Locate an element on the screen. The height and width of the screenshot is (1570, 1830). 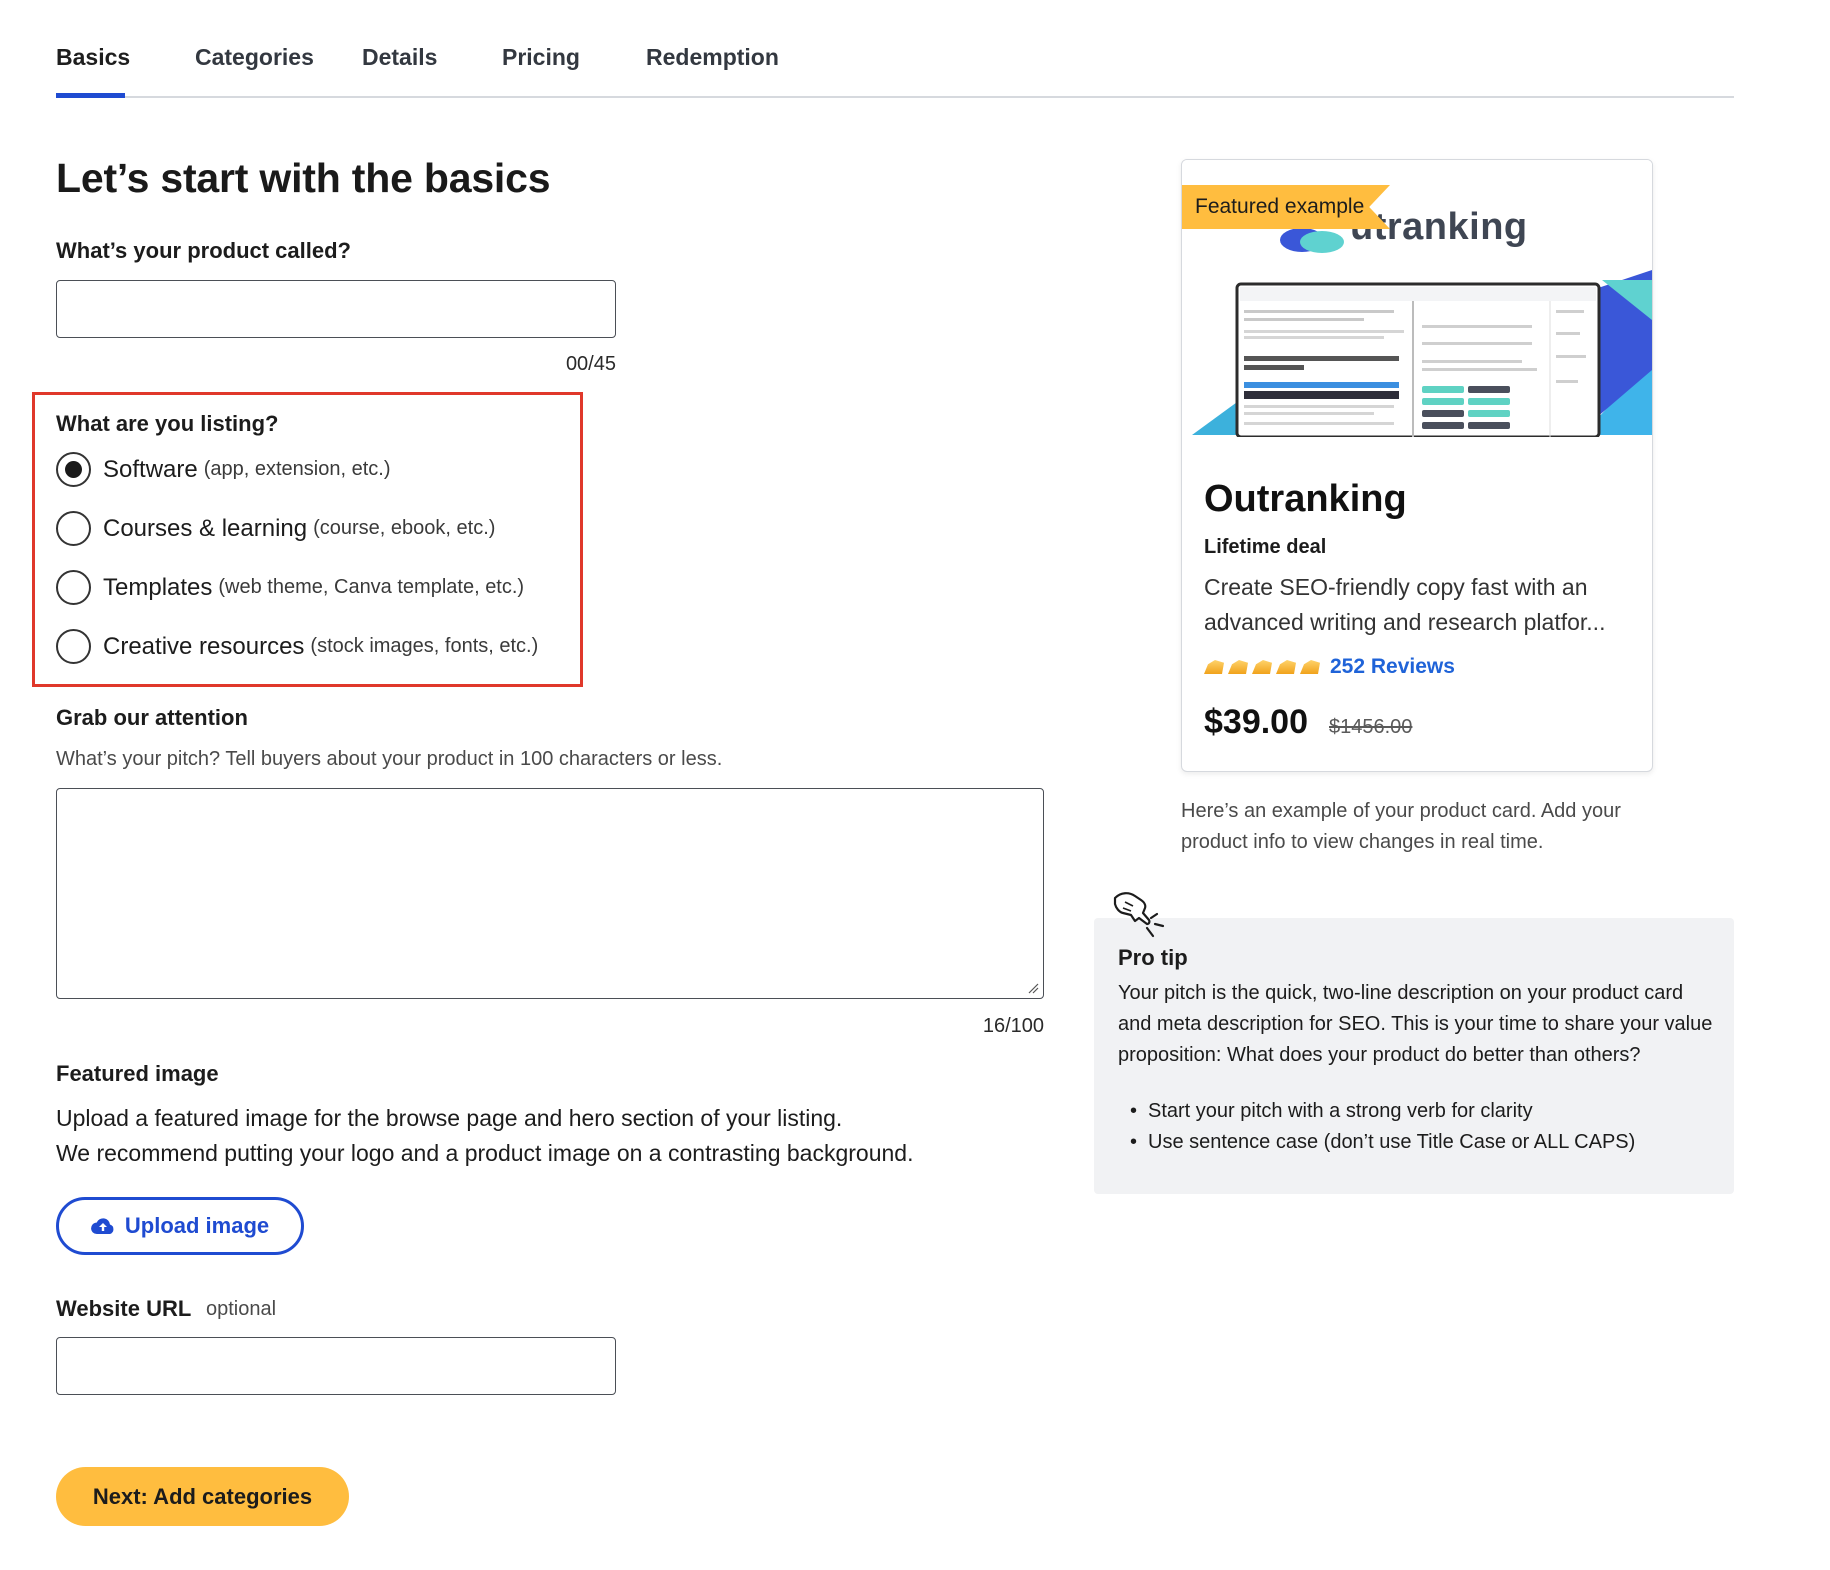
active-tab-indicator is located at coordinates (90, 95).